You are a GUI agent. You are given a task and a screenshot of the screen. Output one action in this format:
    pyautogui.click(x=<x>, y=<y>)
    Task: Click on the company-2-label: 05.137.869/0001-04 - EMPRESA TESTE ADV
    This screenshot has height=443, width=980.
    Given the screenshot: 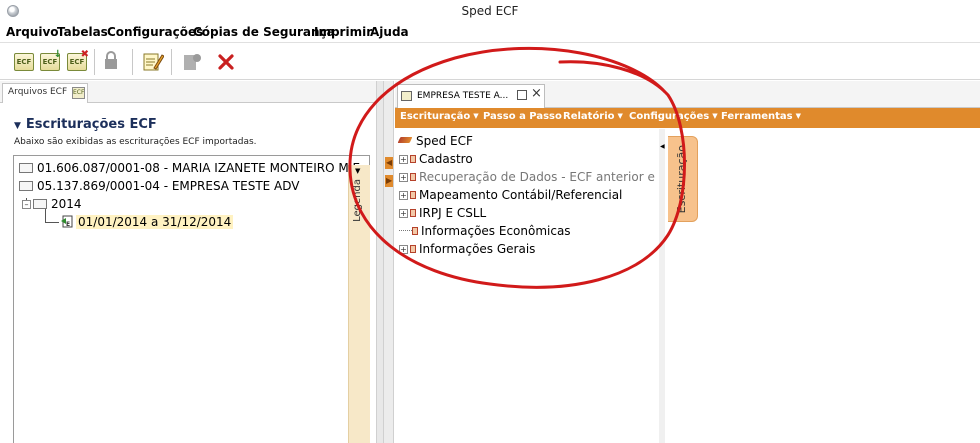 What is the action you would take?
    pyautogui.click(x=168, y=186)
    